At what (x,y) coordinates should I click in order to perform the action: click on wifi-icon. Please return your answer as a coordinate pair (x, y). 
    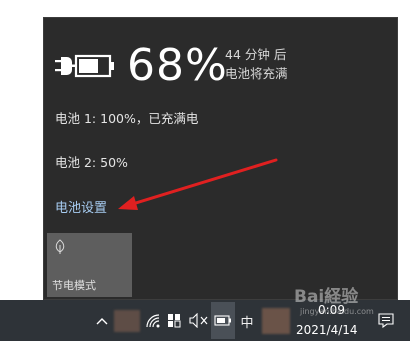
    Looking at the image, I should click on (153, 321).